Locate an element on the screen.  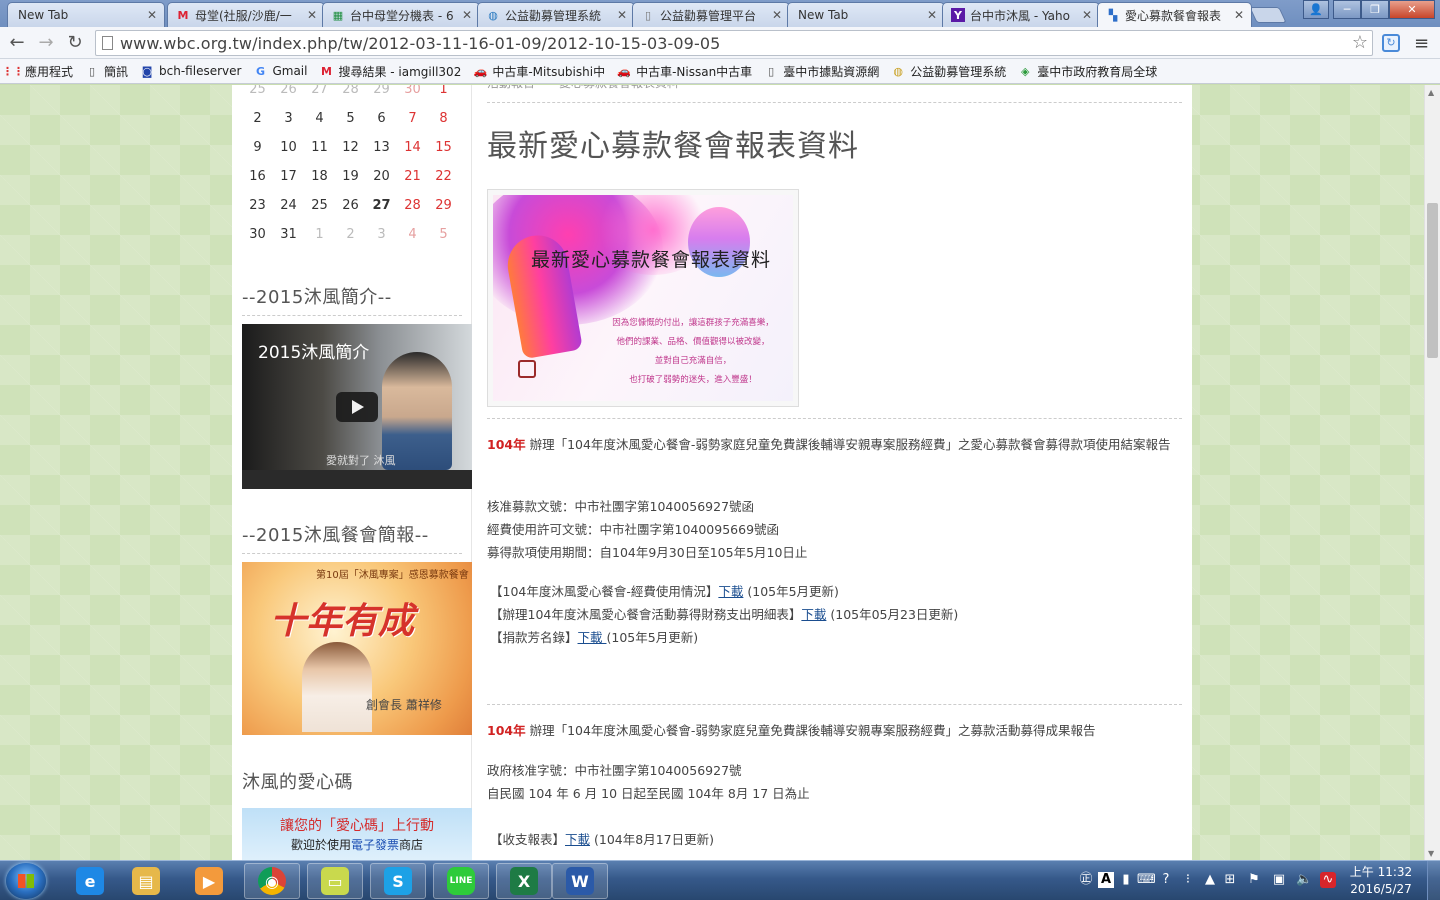
calendar-day: 8 is located at coordinates (443, 118).